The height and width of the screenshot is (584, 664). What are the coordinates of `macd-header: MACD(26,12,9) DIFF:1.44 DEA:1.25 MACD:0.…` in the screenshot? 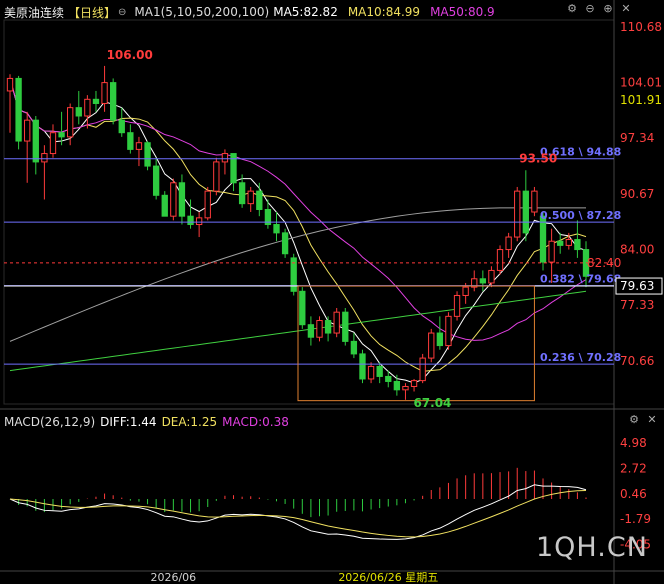 It's located at (149, 422).